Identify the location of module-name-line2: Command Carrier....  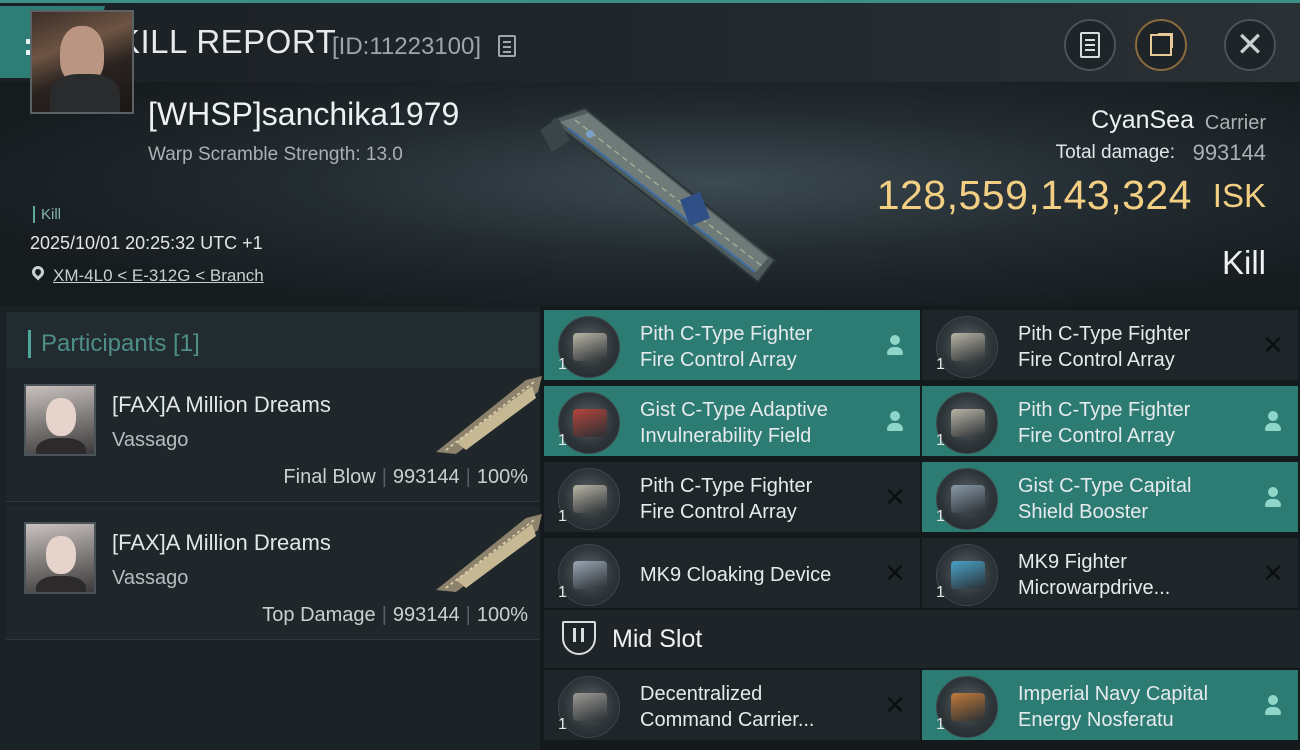
(727, 720).